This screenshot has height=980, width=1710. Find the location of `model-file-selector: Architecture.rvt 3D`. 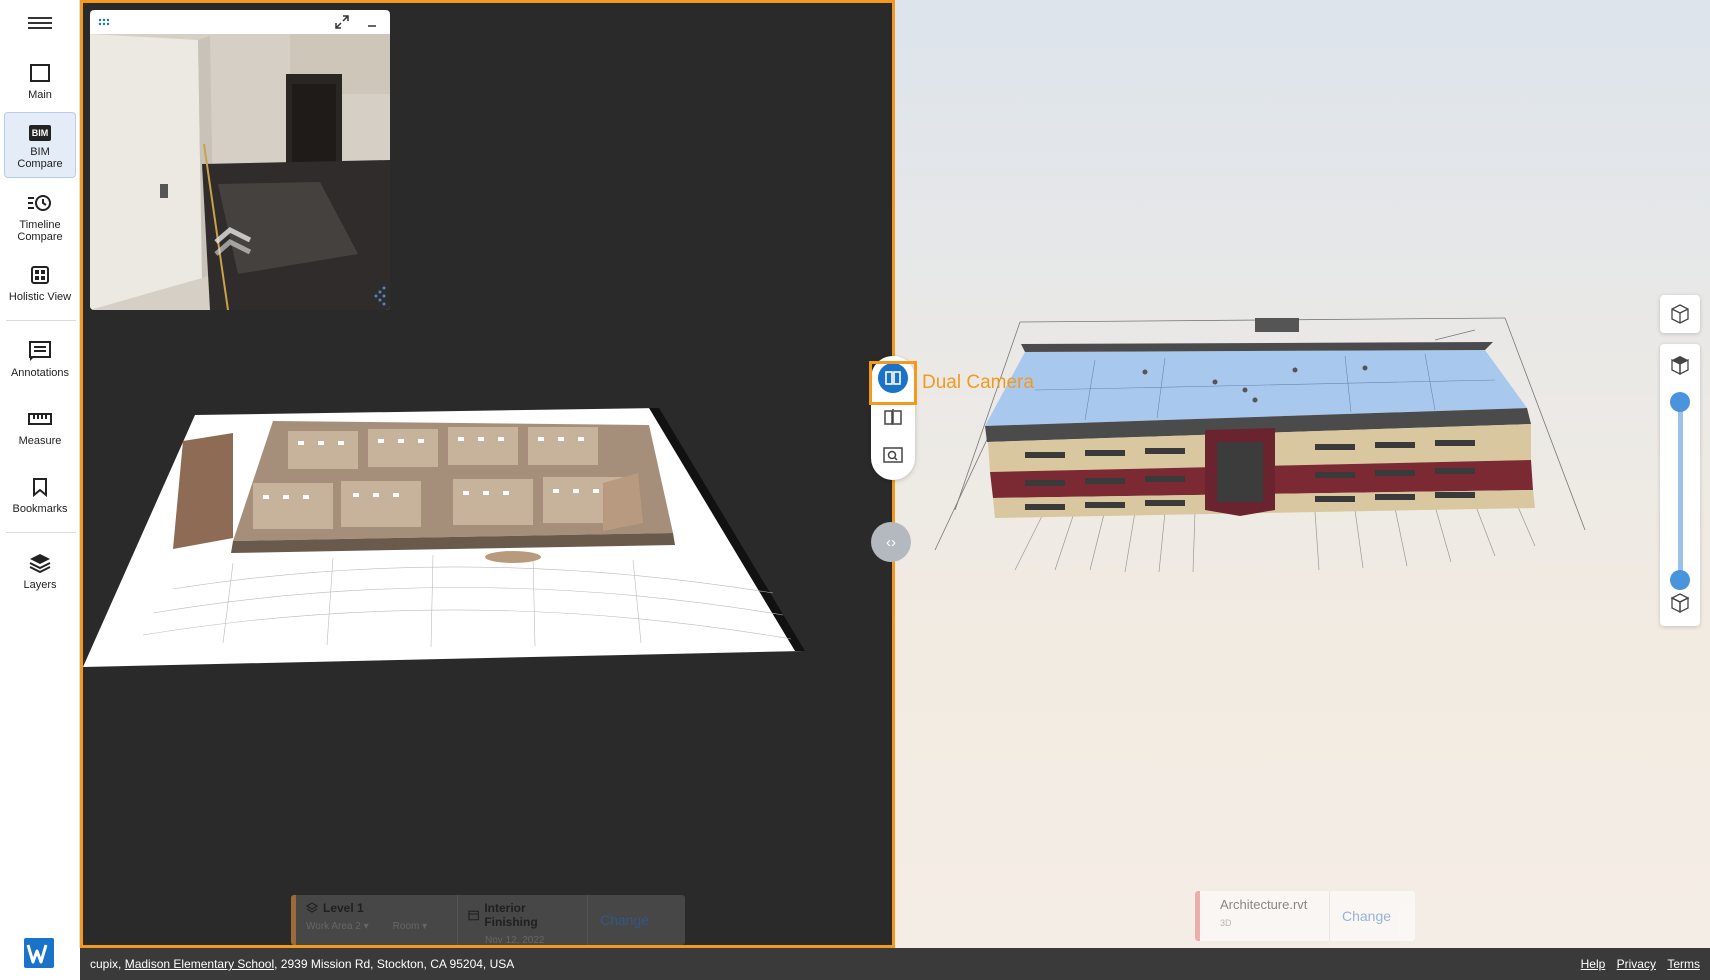

model-file-selector: Architecture.rvt 3D is located at coordinates (1265, 916).